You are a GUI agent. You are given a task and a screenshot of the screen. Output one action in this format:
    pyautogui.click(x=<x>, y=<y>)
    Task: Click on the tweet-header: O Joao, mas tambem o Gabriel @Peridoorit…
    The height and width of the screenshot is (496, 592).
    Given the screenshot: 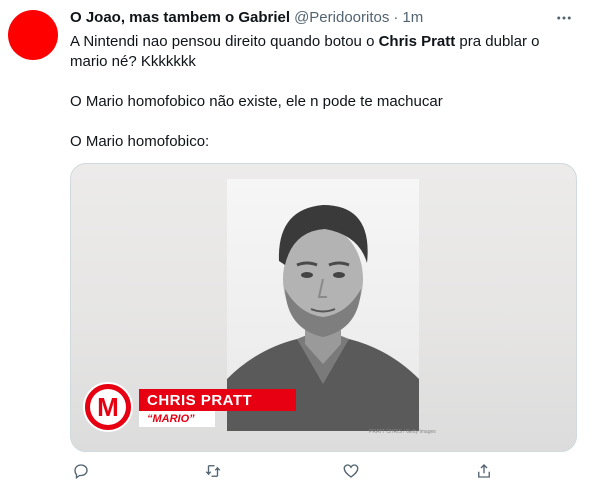 What is the action you would take?
    pyautogui.click(x=325, y=18)
    